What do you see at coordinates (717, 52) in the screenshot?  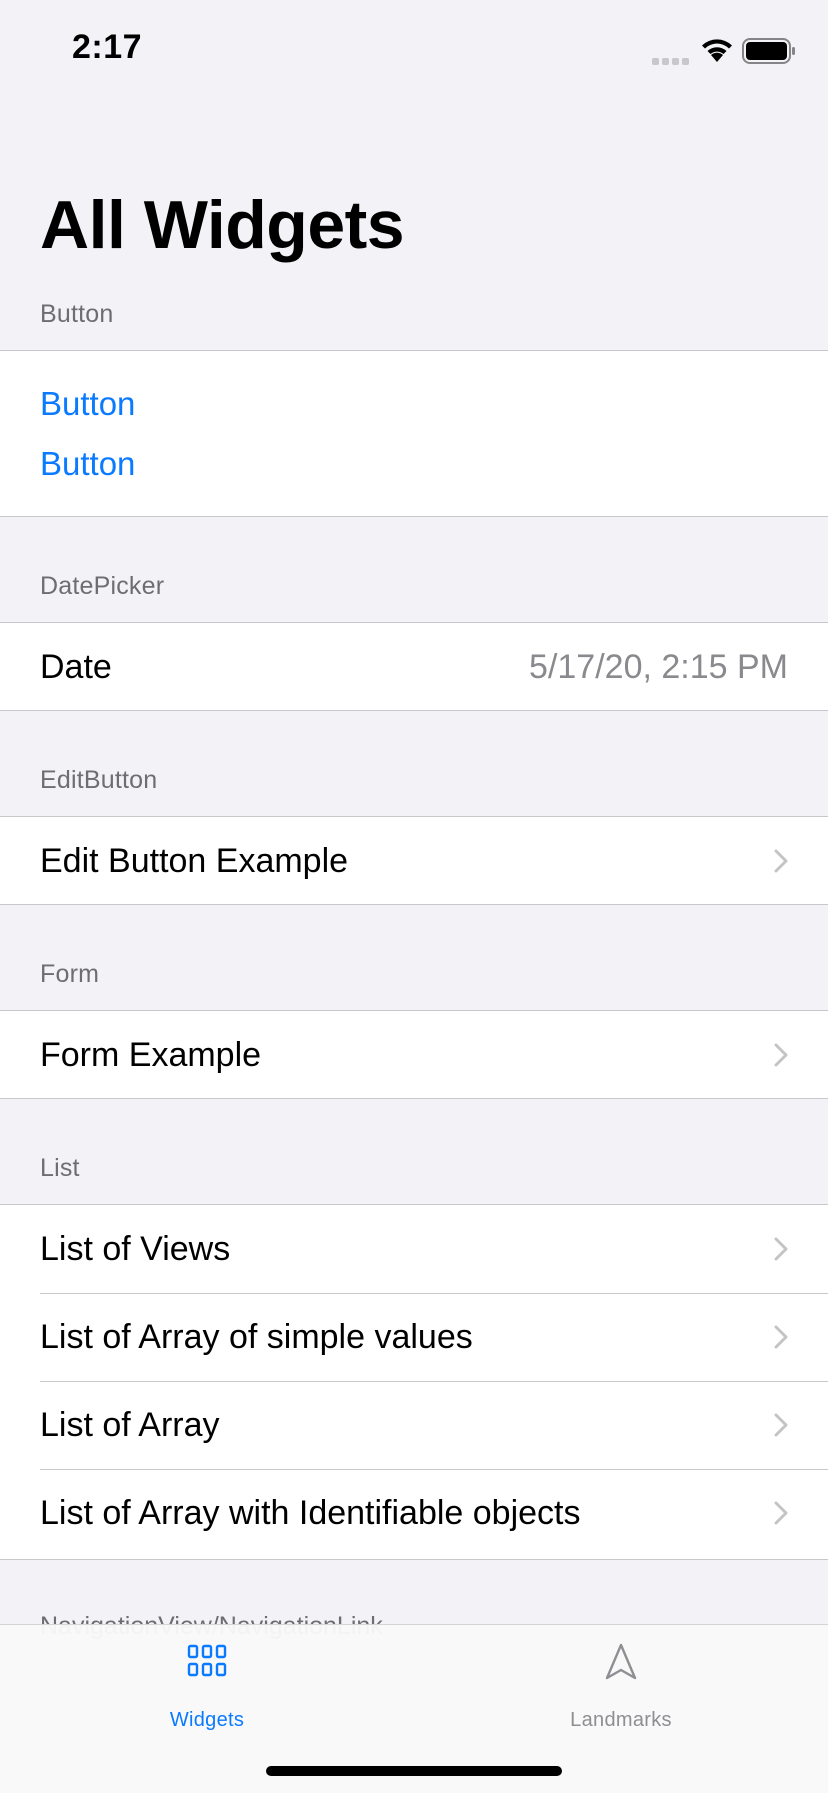 I see `wifi-icon` at bounding box center [717, 52].